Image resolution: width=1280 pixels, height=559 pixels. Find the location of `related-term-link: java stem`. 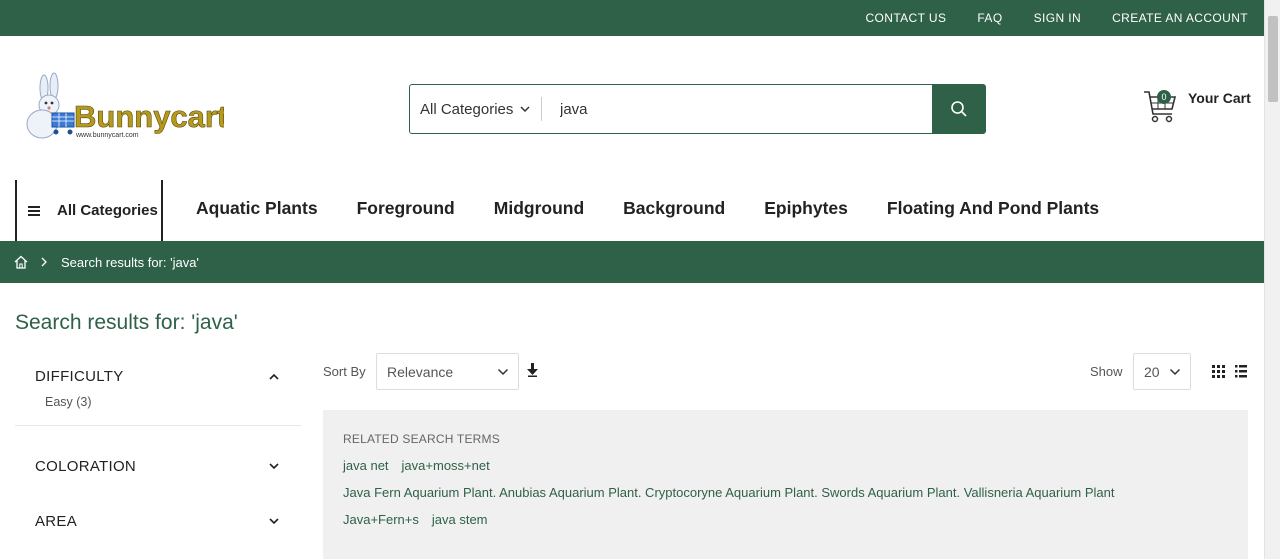

related-term-link: java stem is located at coordinates (460, 520).